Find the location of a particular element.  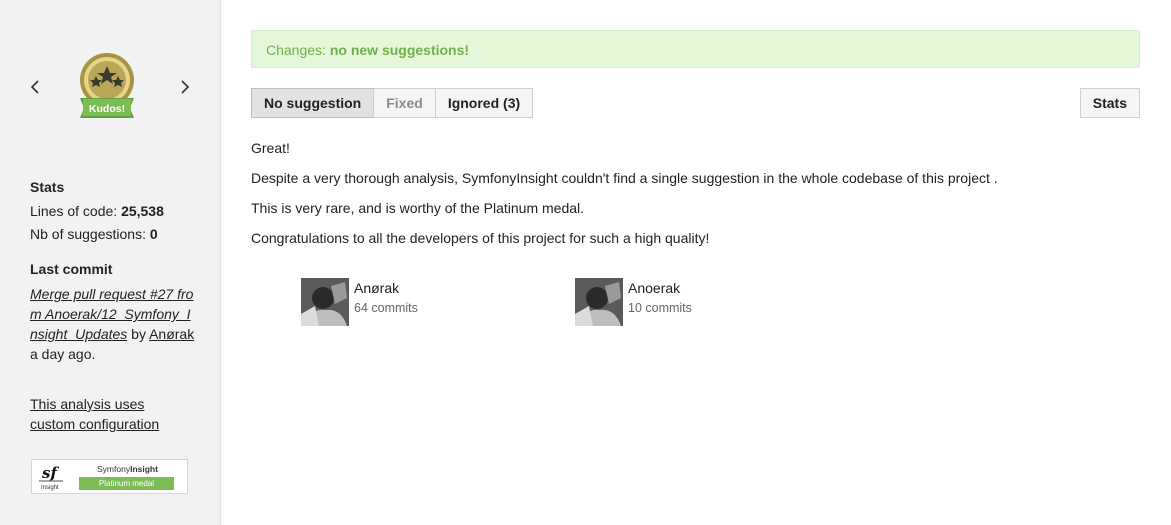

changes-banner: Changes: no new suggestions! is located at coordinates (695, 49).